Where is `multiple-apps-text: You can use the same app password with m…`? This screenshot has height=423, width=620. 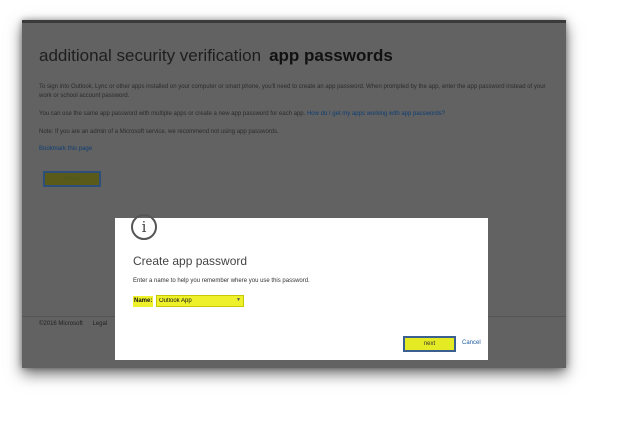 multiple-apps-text: You can use the same app password with m… is located at coordinates (172, 114).